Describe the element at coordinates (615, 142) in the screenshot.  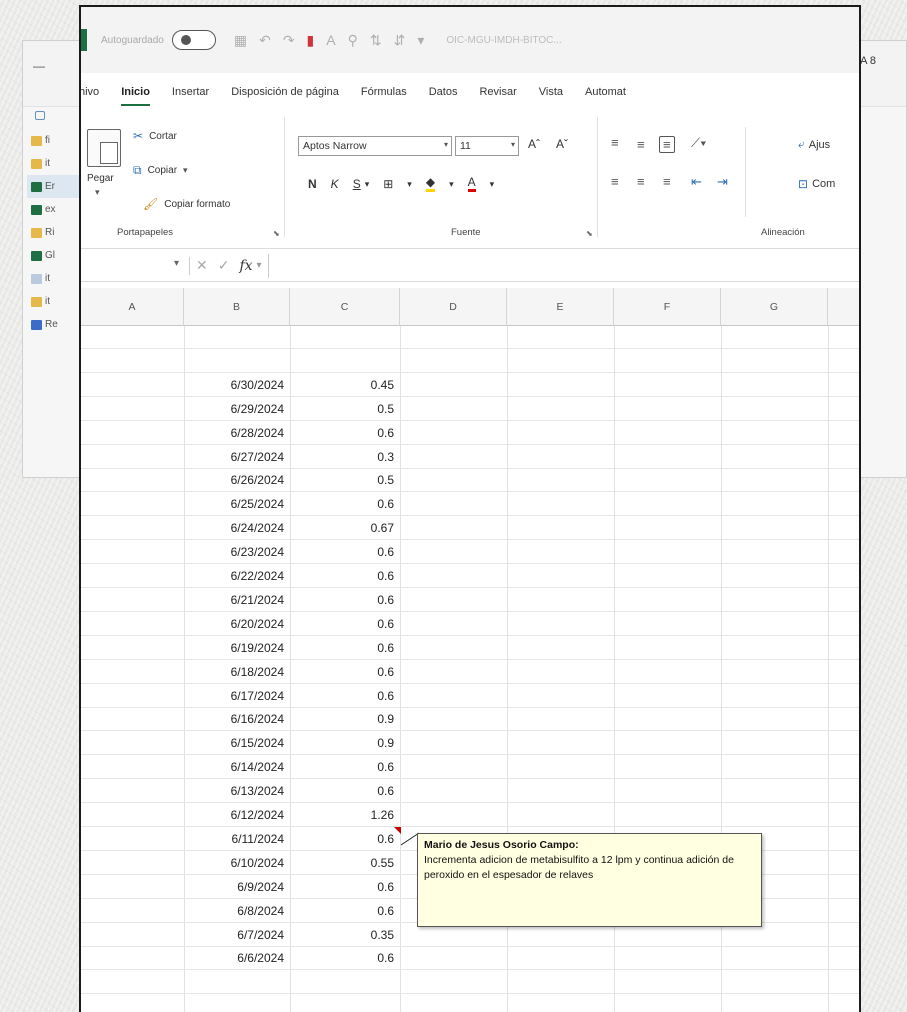
I see `align-top-icon: ≡` at that location.